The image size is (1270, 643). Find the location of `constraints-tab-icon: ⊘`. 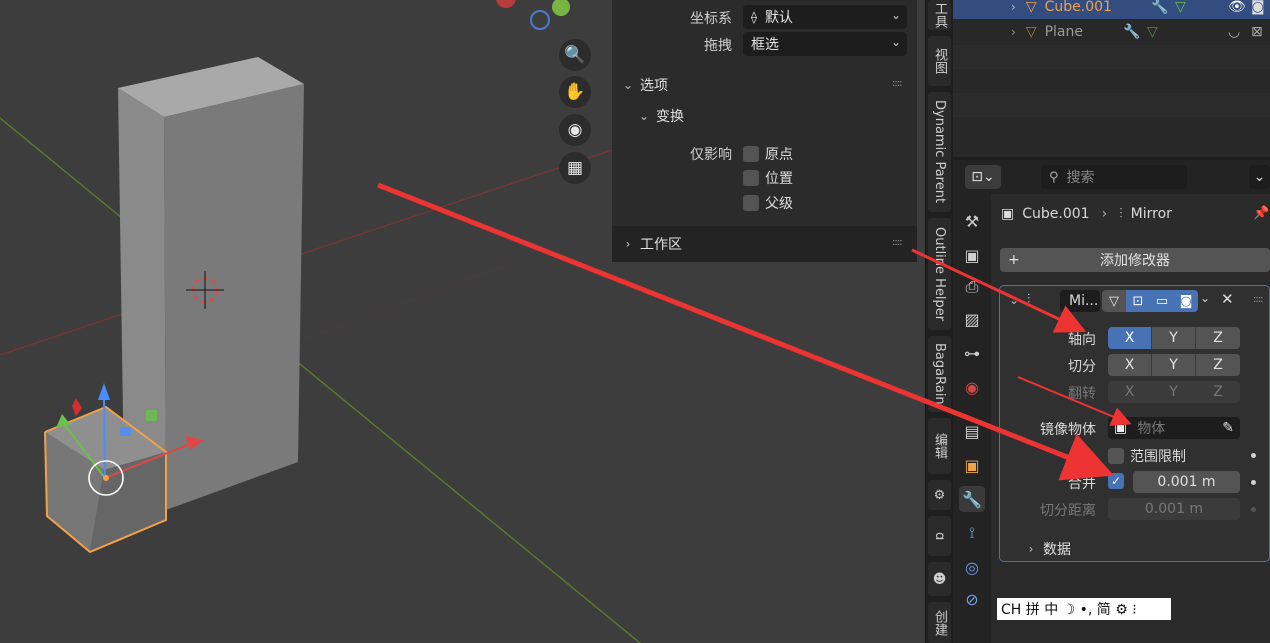

constraints-tab-icon: ⊘ is located at coordinates (972, 599).